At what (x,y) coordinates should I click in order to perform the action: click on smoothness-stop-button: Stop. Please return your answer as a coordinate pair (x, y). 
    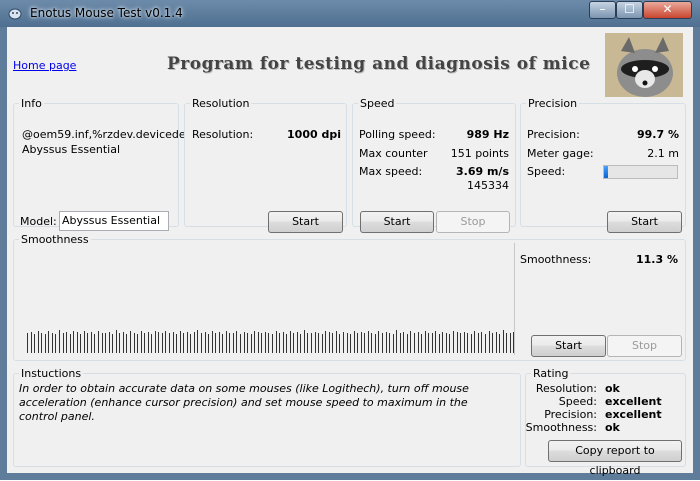
    Looking at the image, I should click on (644, 346).